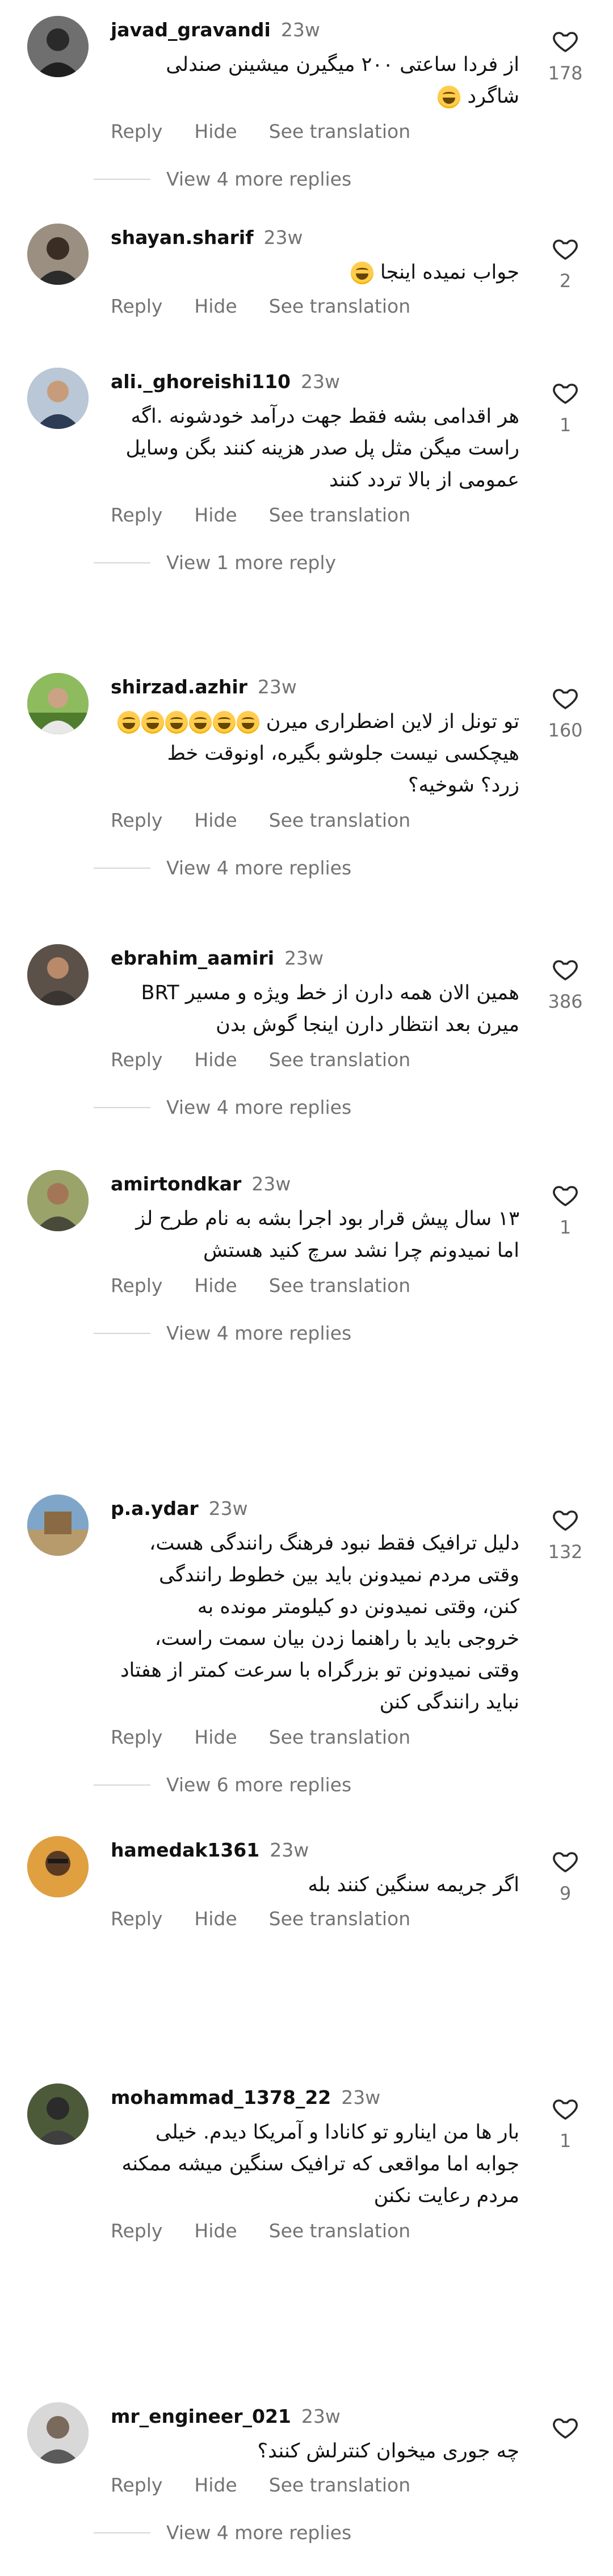 This screenshot has width=613, height=2576. What do you see at coordinates (315, 272) in the screenshot?
I see `comment-text: جواب نمیده اینجا` at bounding box center [315, 272].